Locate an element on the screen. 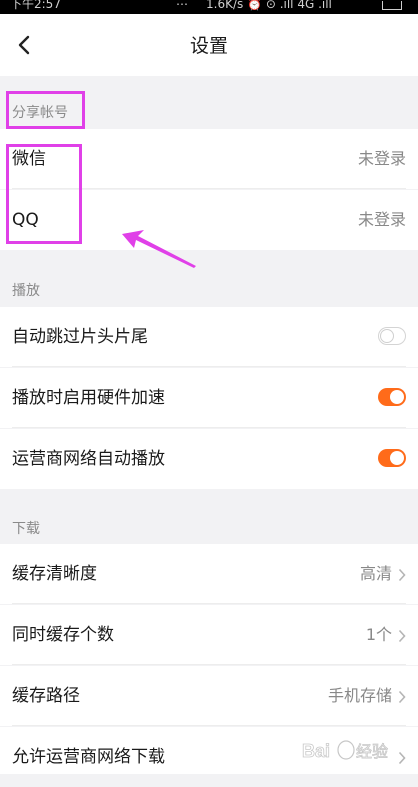  row-label: 允许运营商网络下载 is located at coordinates (88, 757).